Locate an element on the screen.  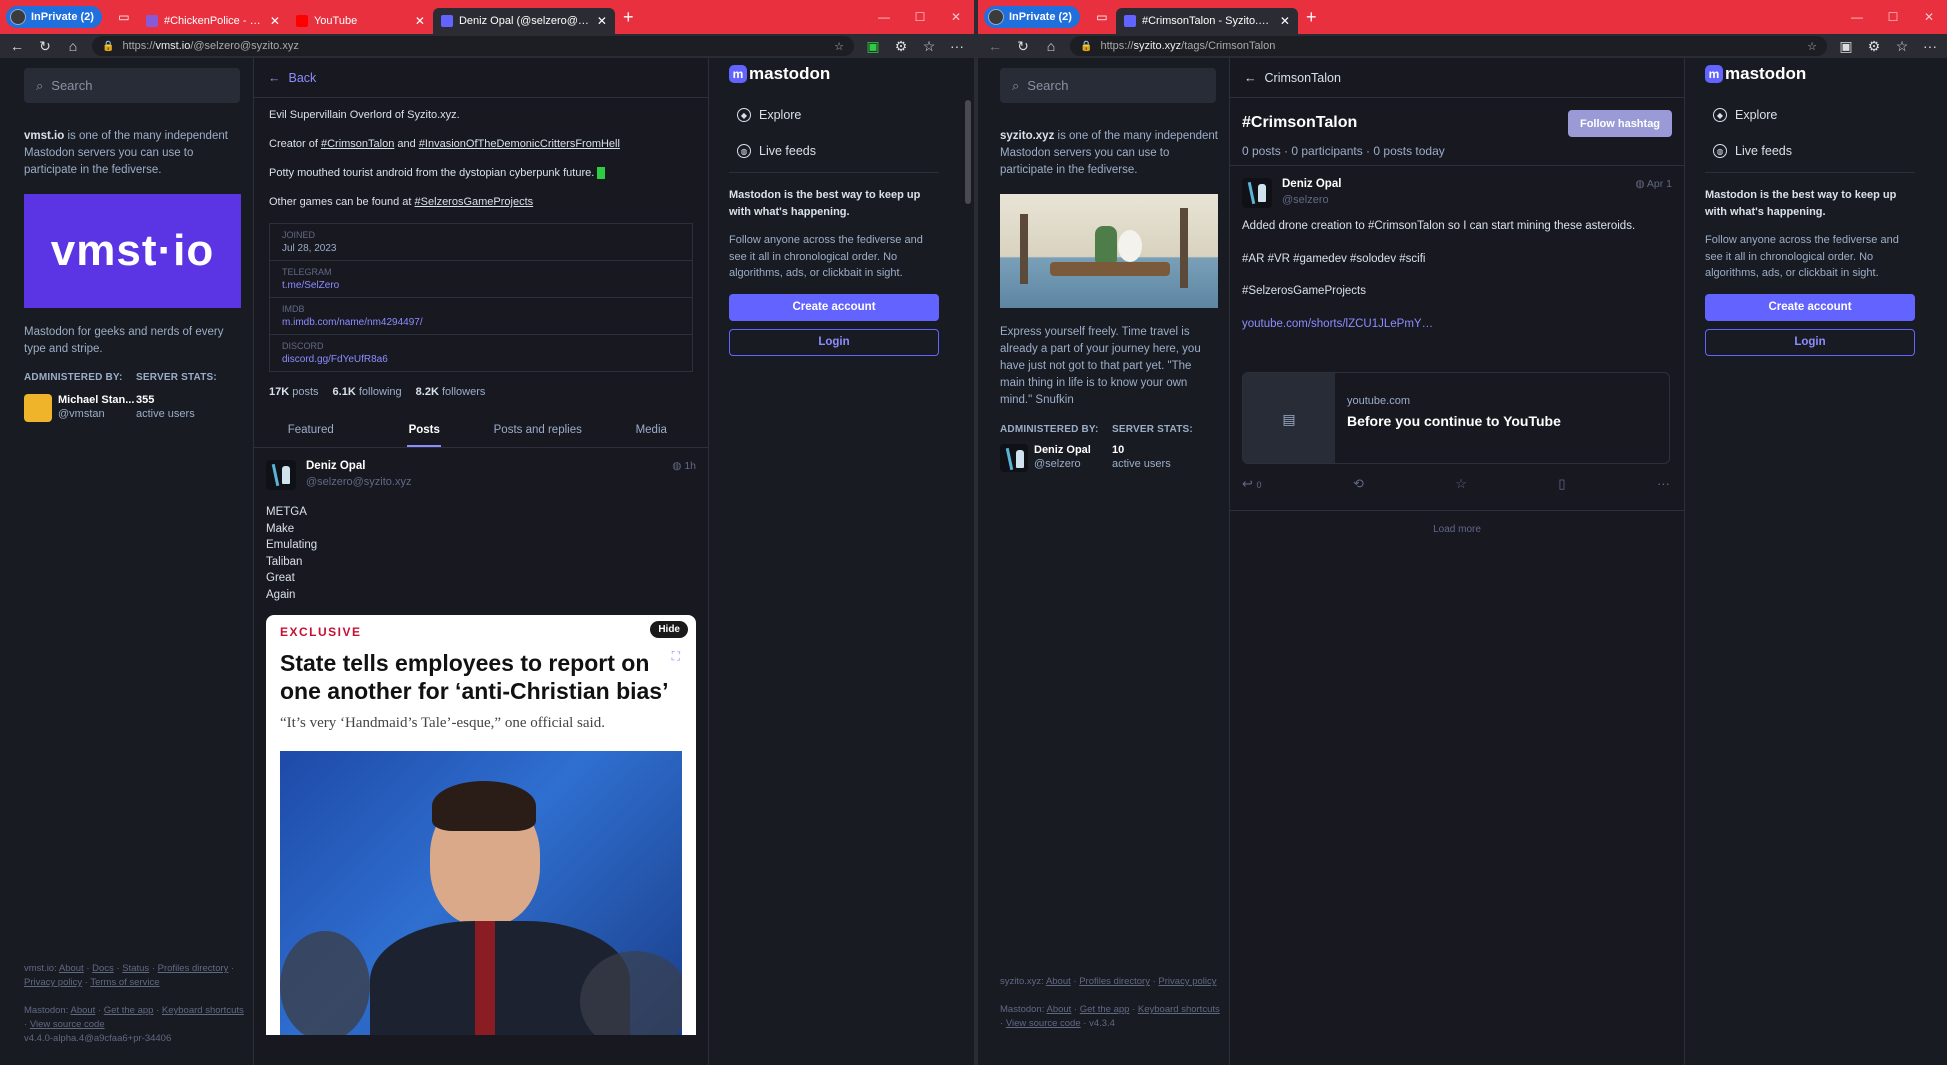
favorite-star-icon: ☆ is located at coordinates (1812, 46).